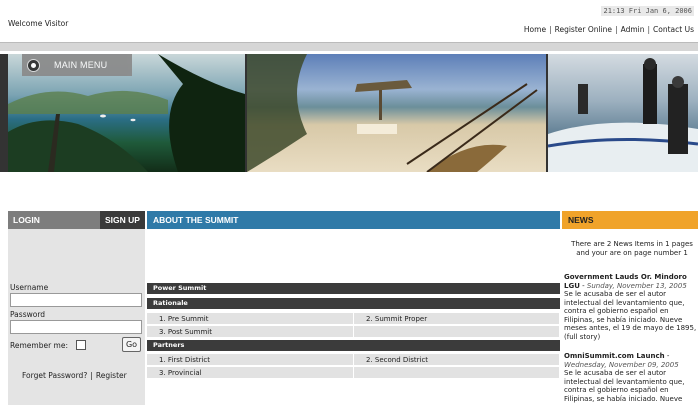 Image resolution: width=698 pixels, height=405 pixels. What do you see at coordinates (39, 345) in the screenshot?
I see `remember-label: Remember me:` at bounding box center [39, 345].